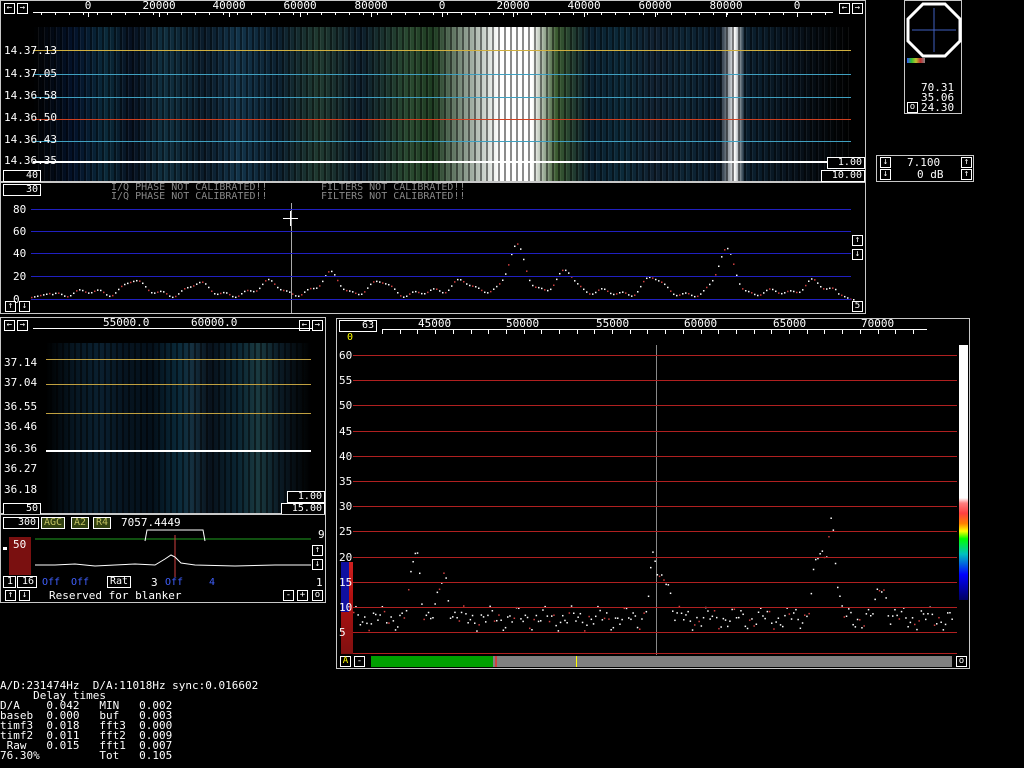  Describe the element at coordinates (22, 190) in the screenshot. I see `spectrum-top-value: 30` at that location.